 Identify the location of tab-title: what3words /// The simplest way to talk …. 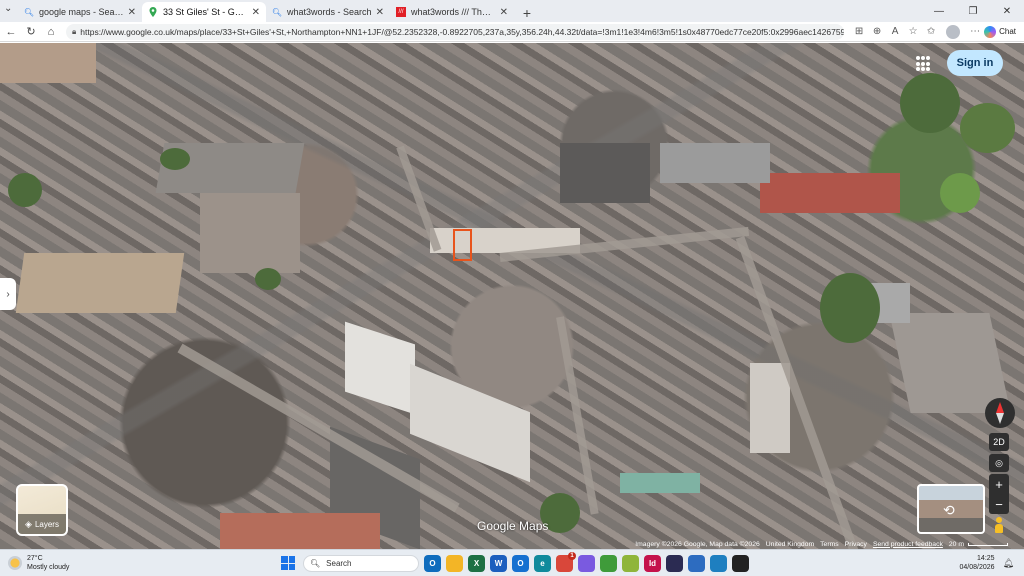
(453, 12).